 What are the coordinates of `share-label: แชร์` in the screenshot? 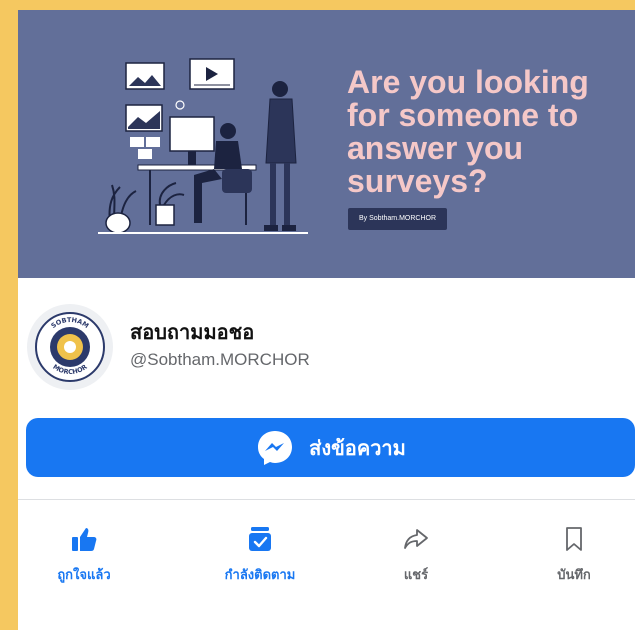 It's located at (416, 575).